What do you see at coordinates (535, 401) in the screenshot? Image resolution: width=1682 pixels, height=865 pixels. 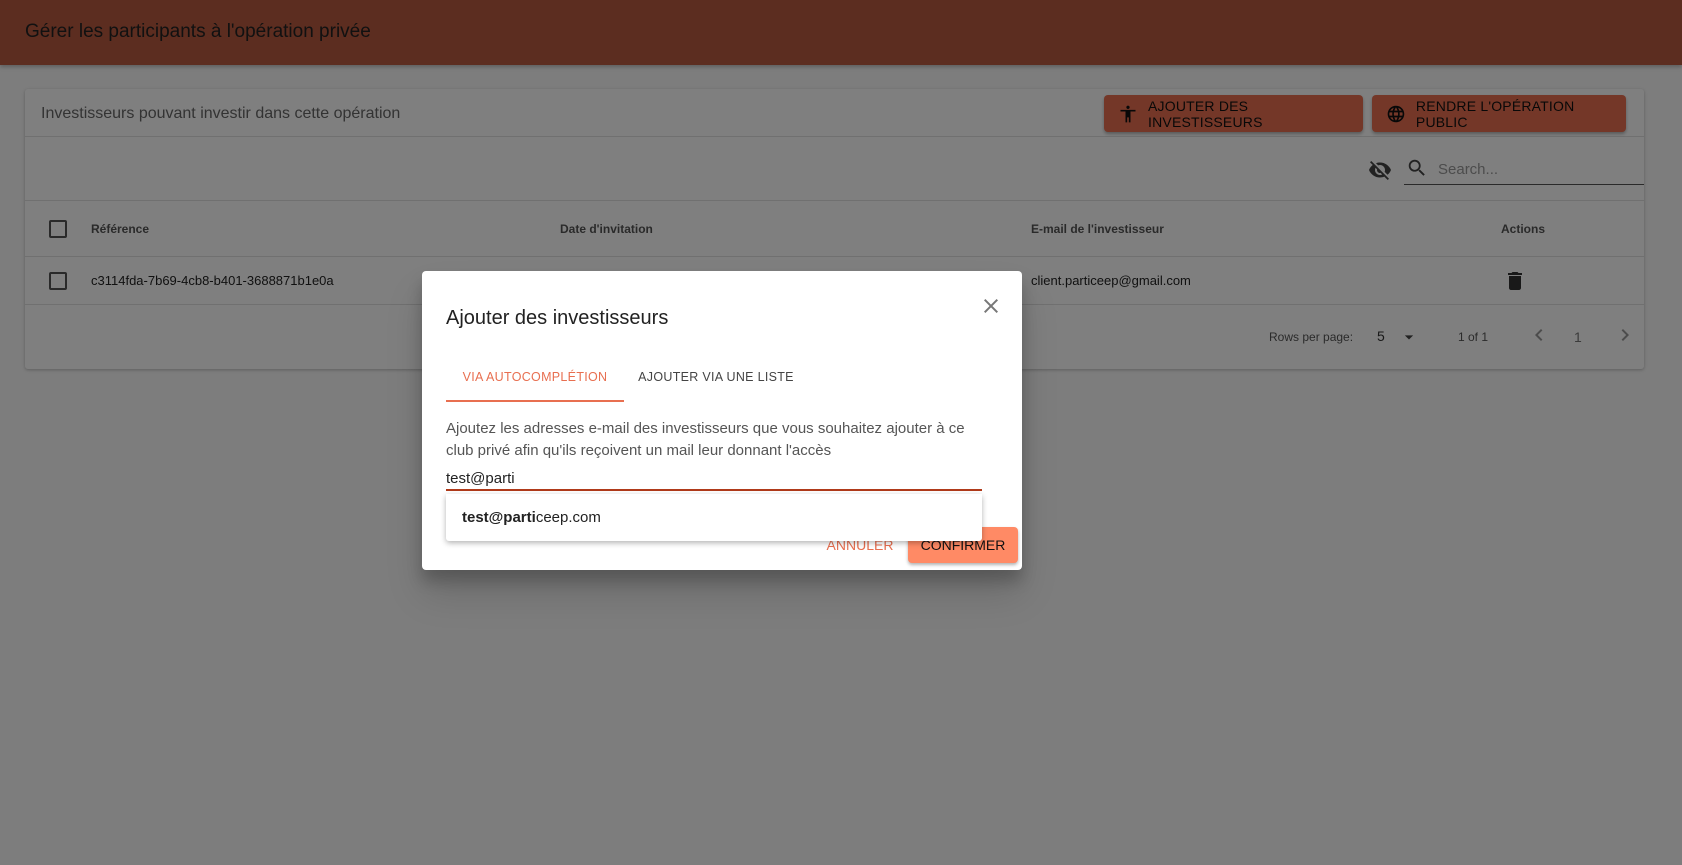 I see `tab-indicator` at bounding box center [535, 401].